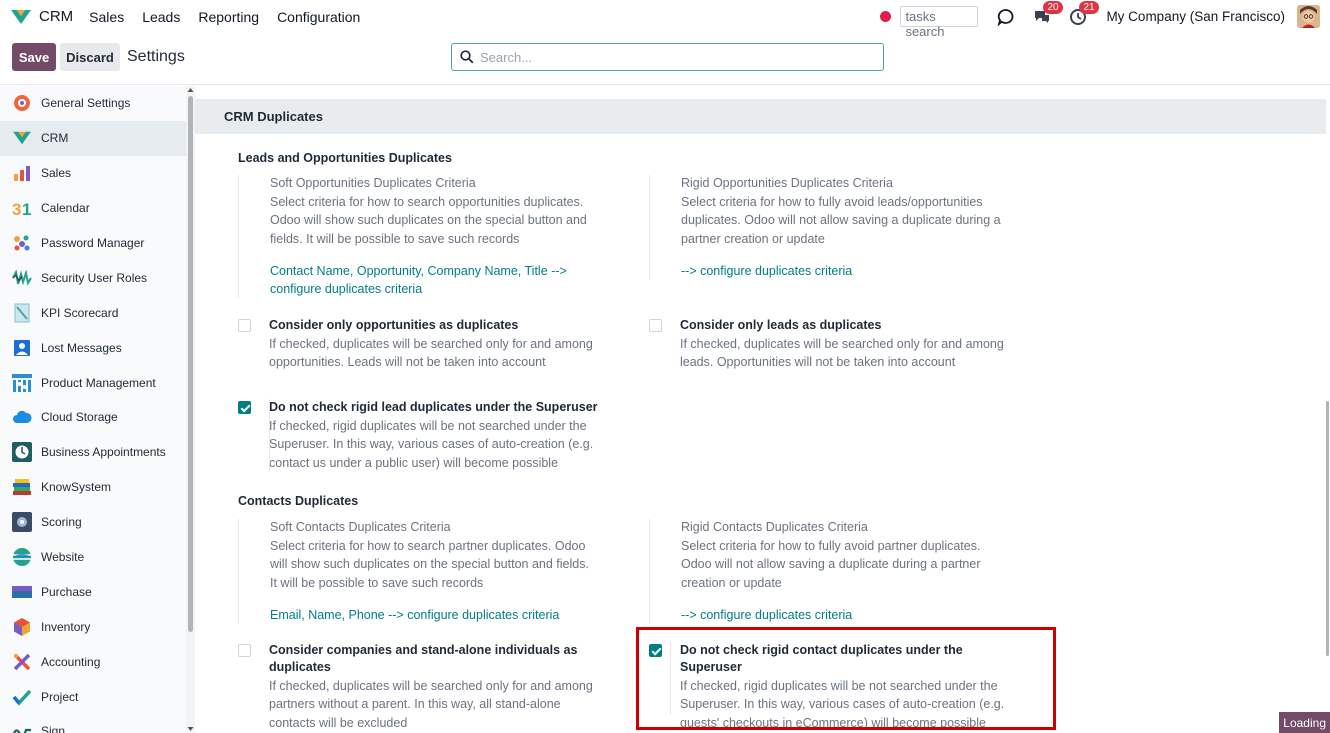  I want to click on sidebar-item-scoring: Scoring, so click(93, 522).